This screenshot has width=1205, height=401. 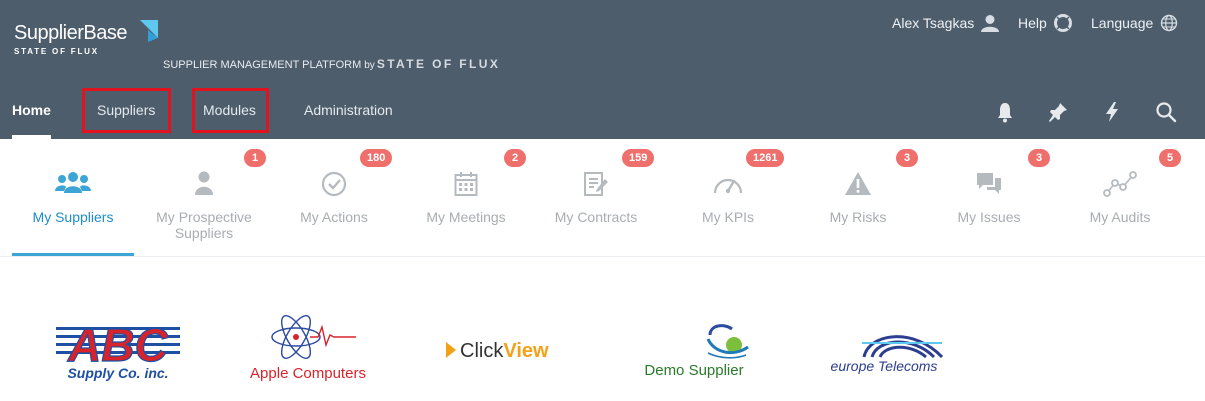 I want to click on tile-my-contracts: My Contracts 159, so click(x=596, y=198).